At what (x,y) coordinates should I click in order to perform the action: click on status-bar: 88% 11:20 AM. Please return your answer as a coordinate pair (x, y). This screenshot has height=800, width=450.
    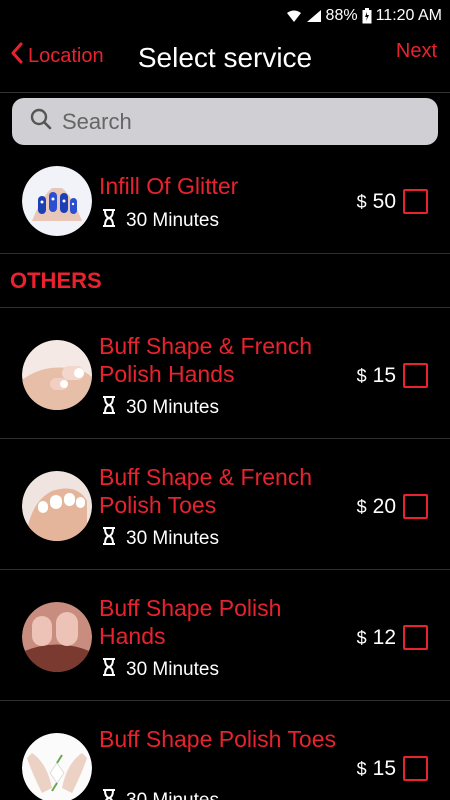
    Looking at the image, I should click on (225, 16).